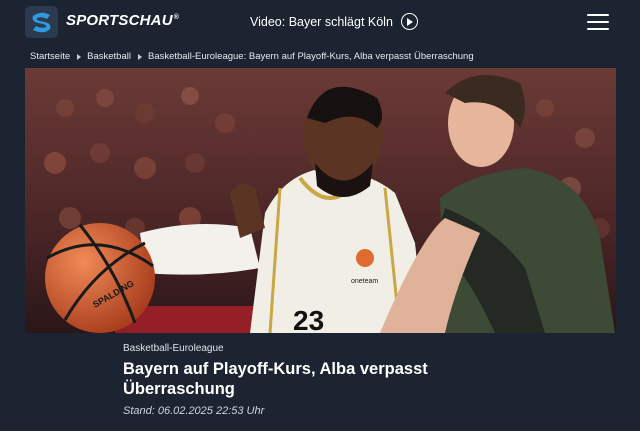 The image size is (640, 431). Describe the element at coordinates (176, 17) in the screenshot. I see `registered-mark: ®` at that location.